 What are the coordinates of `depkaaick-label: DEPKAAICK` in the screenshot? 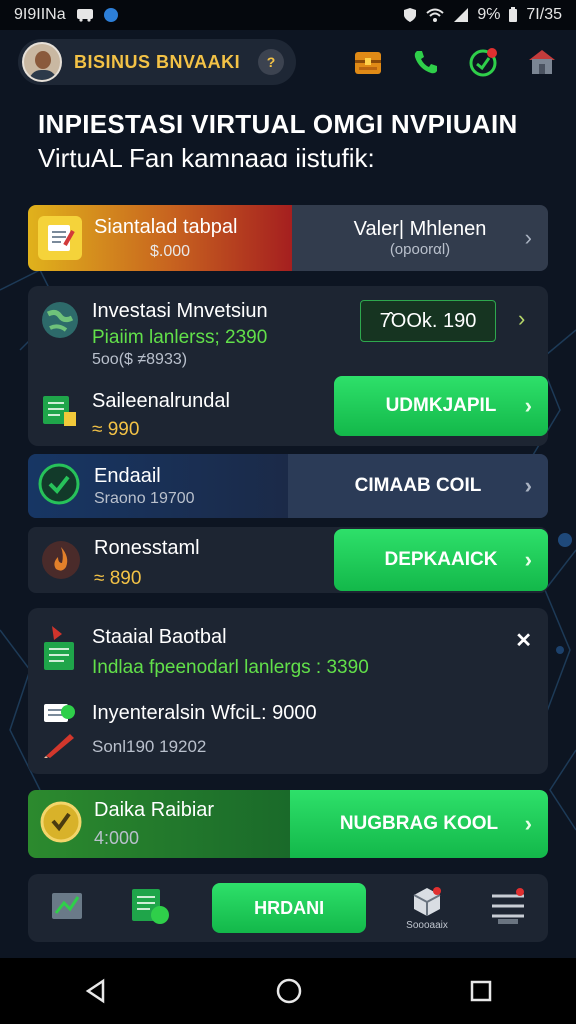 It's located at (441, 559).